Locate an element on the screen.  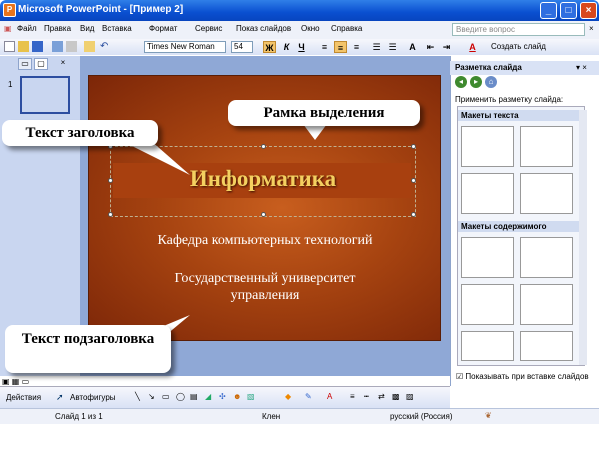
callout-selection-frame: Рамка выделения is located at coordinates (324, 113).